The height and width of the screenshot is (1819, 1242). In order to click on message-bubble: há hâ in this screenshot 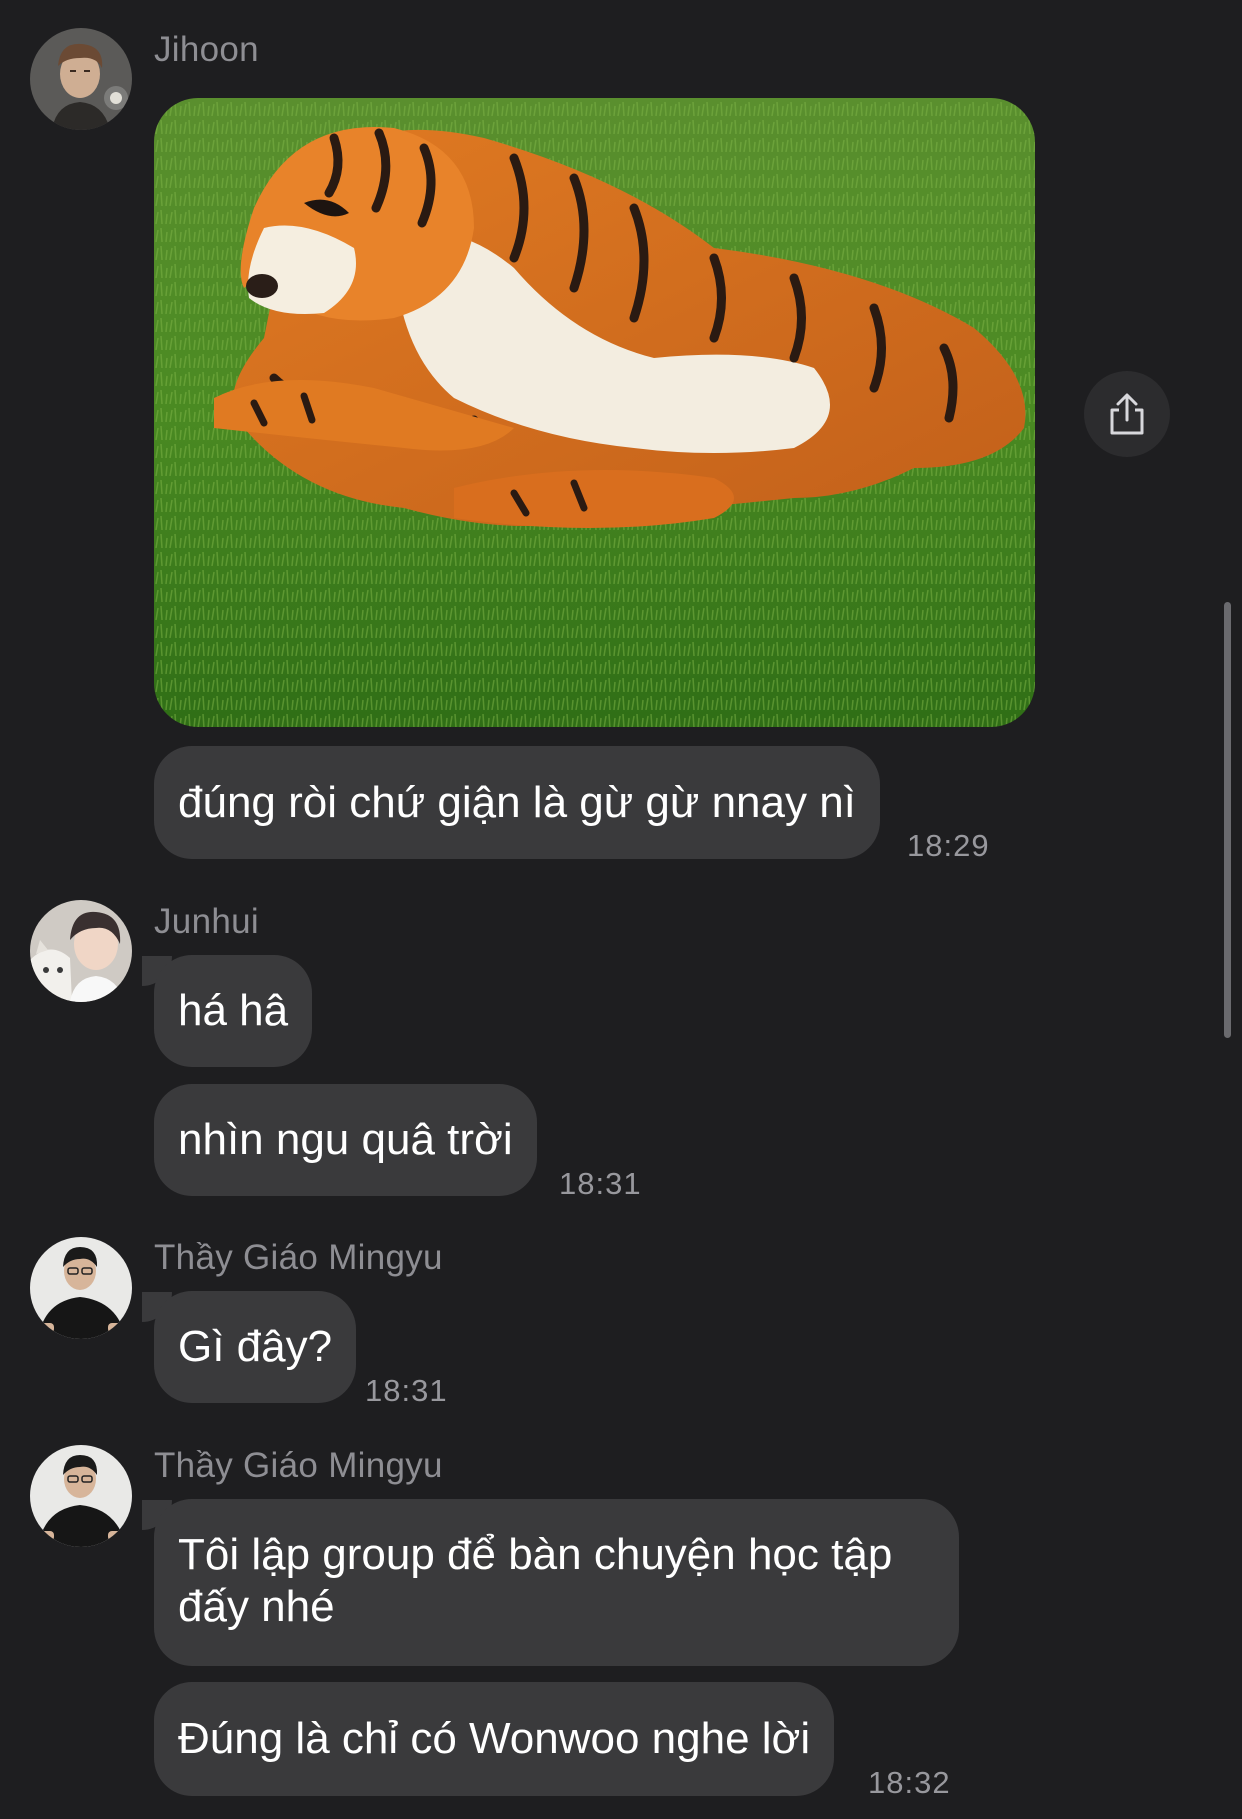, I will do `click(233, 1011)`.